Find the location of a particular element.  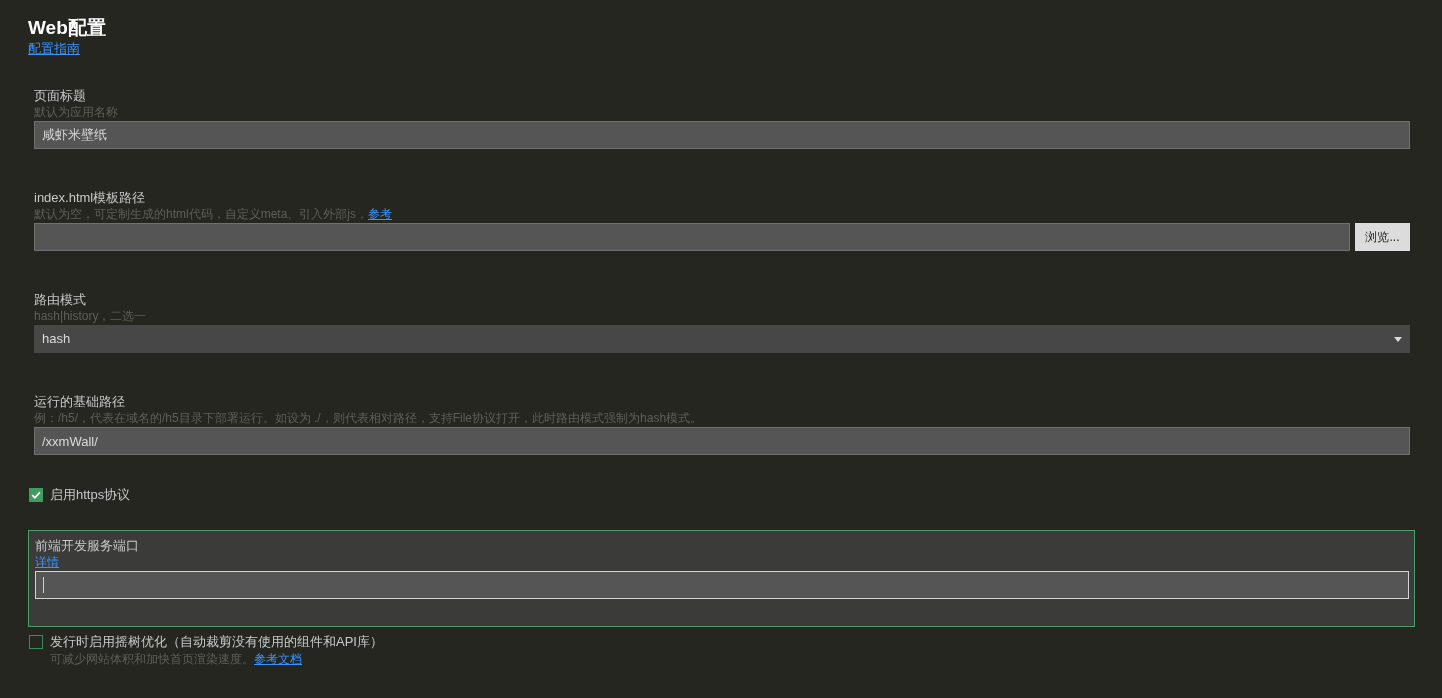

field-label: 前端开发服务端口 is located at coordinates (87, 545).